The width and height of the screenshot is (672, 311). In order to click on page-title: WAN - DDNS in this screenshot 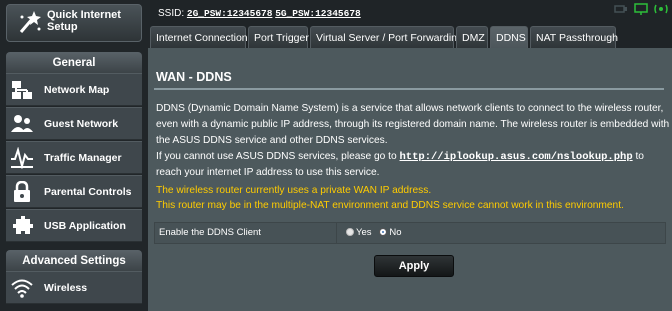, I will do `click(194, 77)`.